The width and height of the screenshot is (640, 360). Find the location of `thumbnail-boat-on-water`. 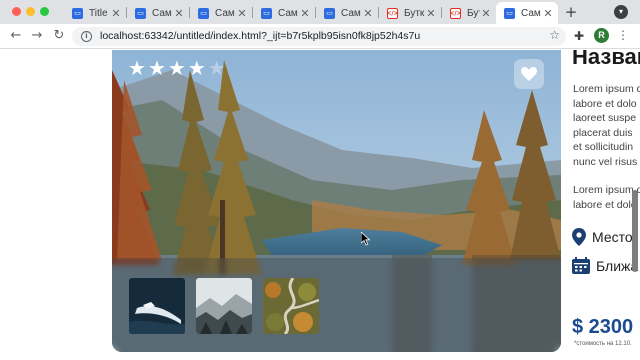

thumbnail-boat-on-water is located at coordinates (157, 306).